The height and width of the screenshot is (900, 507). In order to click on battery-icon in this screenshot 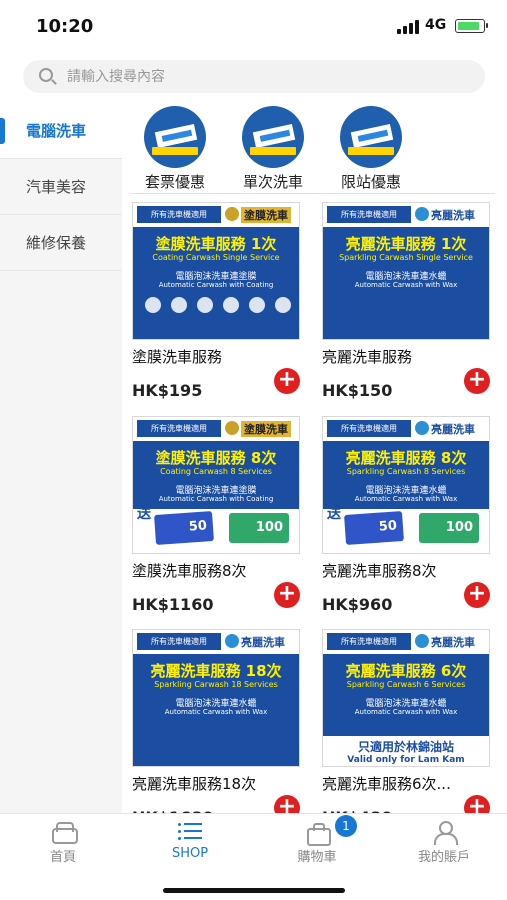, I will do `click(471, 26)`.